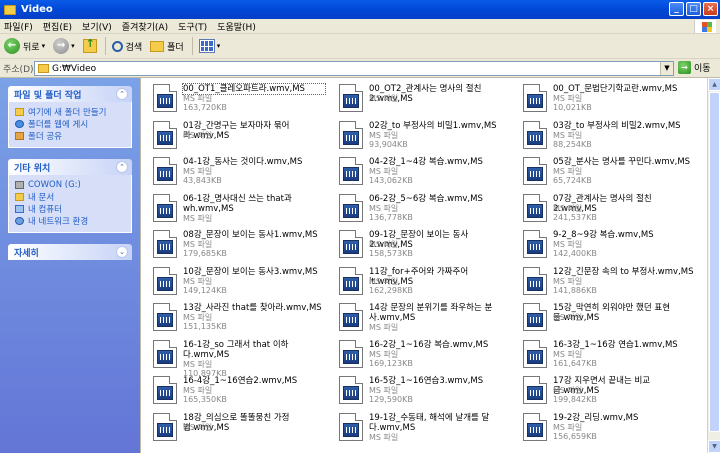 This screenshot has height=453, width=720. I want to click on panel-title: 자세히, so click(26, 253).